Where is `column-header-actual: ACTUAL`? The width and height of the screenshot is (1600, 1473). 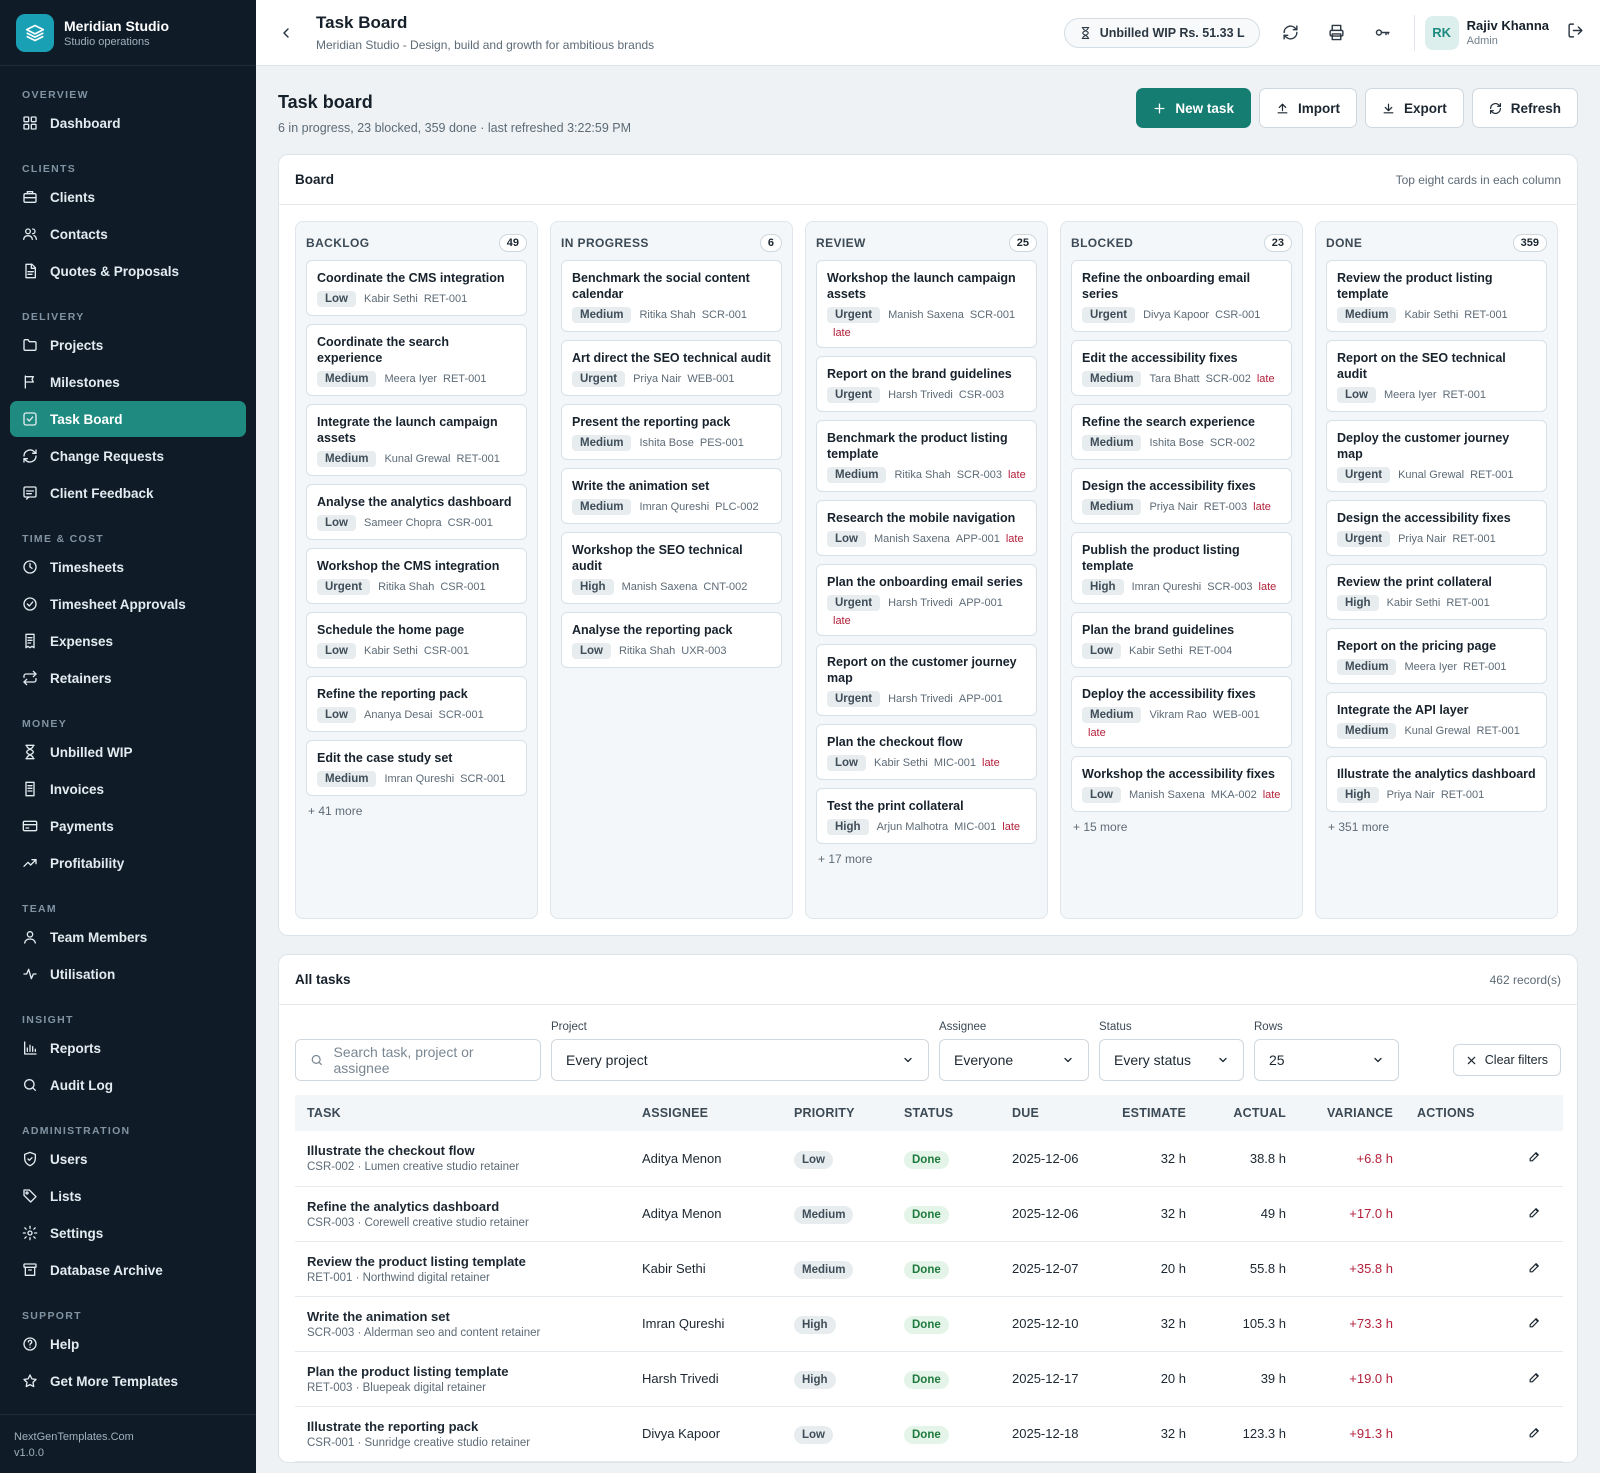 column-header-actual: ACTUAL is located at coordinates (1248, 1113).